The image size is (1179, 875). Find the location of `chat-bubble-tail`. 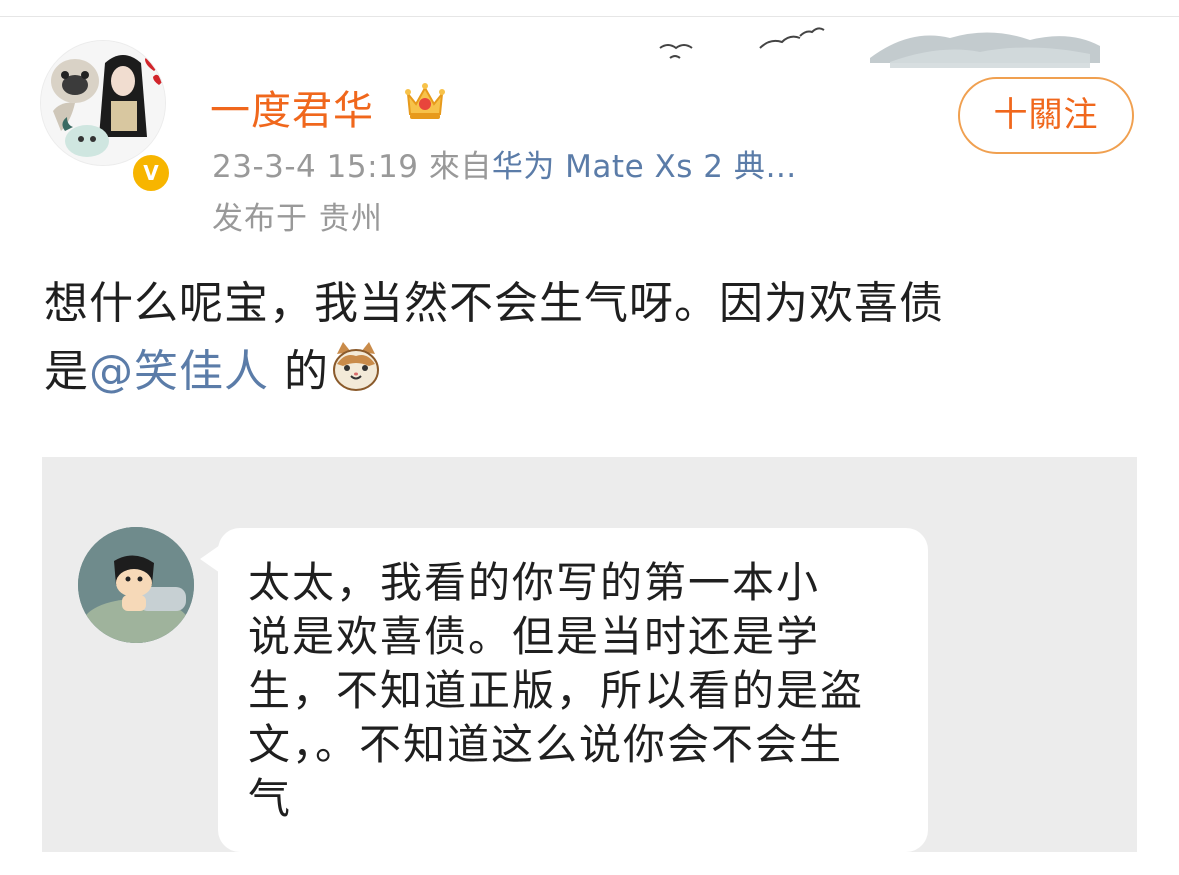

chat-bubble-tail is located at coordinates (210, 559).